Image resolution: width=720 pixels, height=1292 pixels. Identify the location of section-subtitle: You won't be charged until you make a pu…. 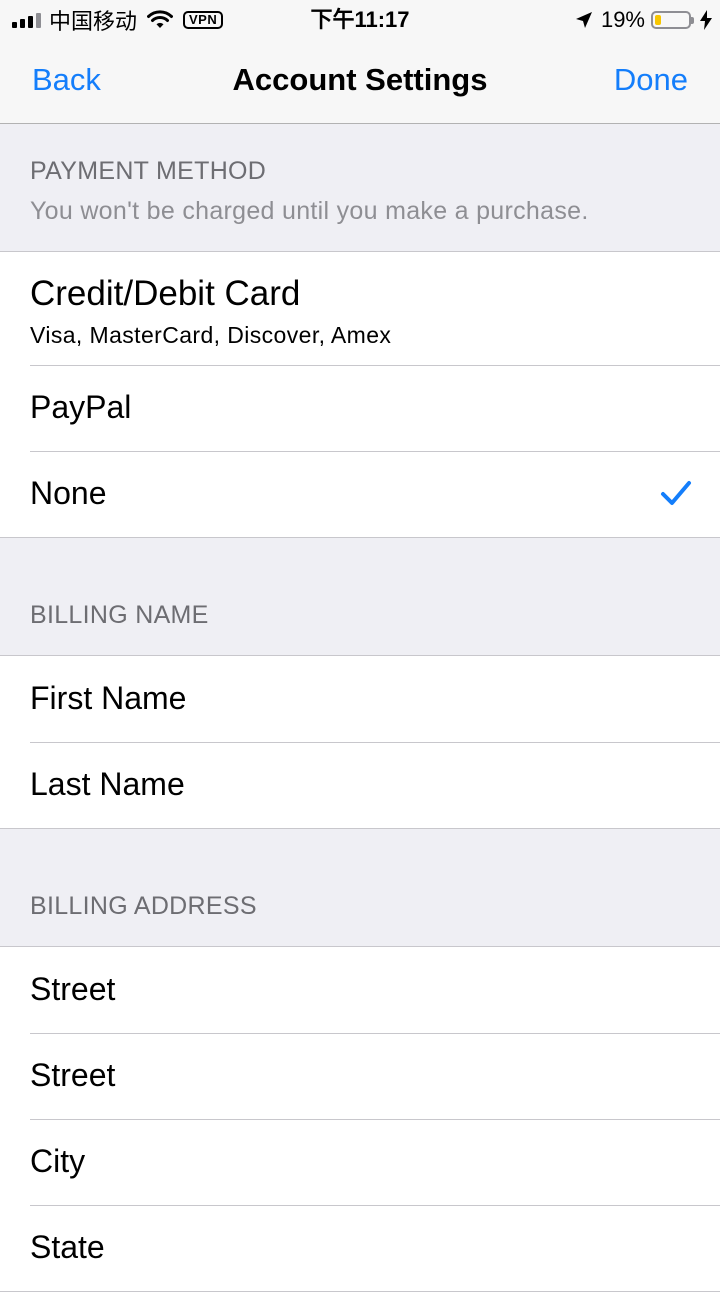
(309, 211).